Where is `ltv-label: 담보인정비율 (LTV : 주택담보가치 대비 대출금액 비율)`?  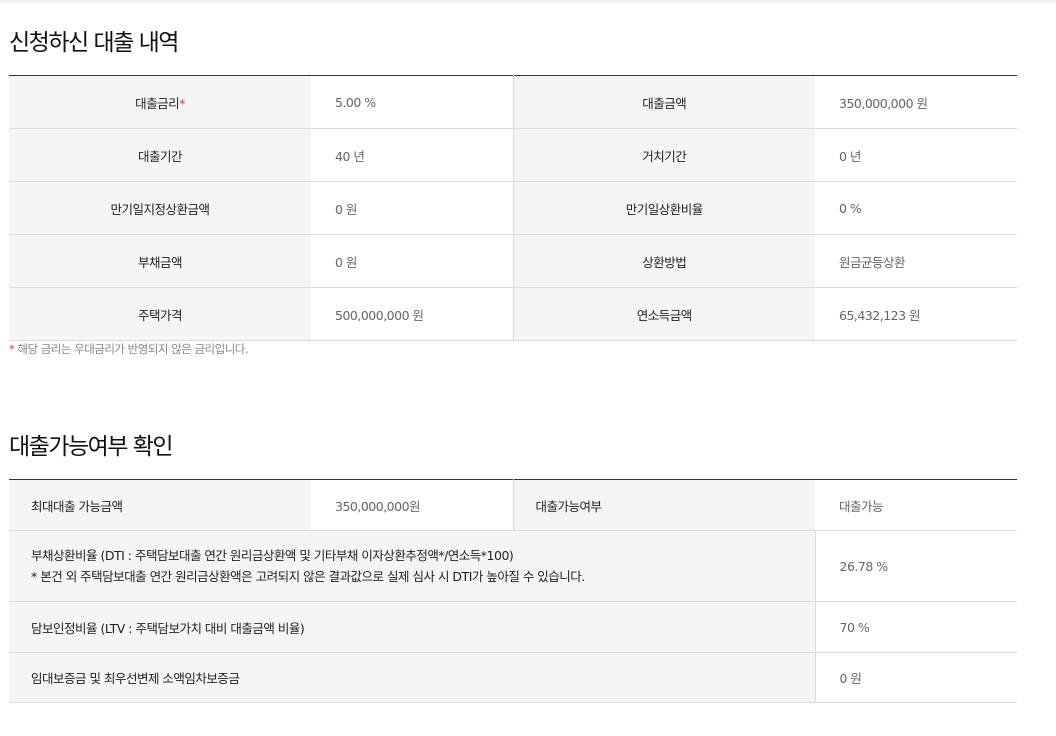
ltv-label: 담보인정비율 (LTV : 주택담보가치 대비 대출금액 비율) is located at coordinates (412, 627).